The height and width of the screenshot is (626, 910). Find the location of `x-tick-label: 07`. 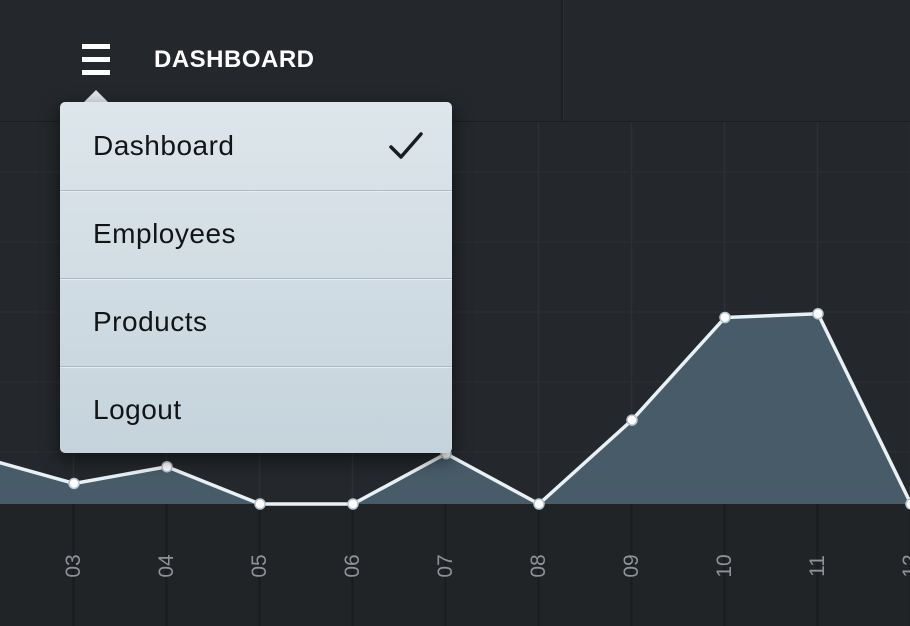

x-tick-label: 07 is located at coordinates (445, 566).